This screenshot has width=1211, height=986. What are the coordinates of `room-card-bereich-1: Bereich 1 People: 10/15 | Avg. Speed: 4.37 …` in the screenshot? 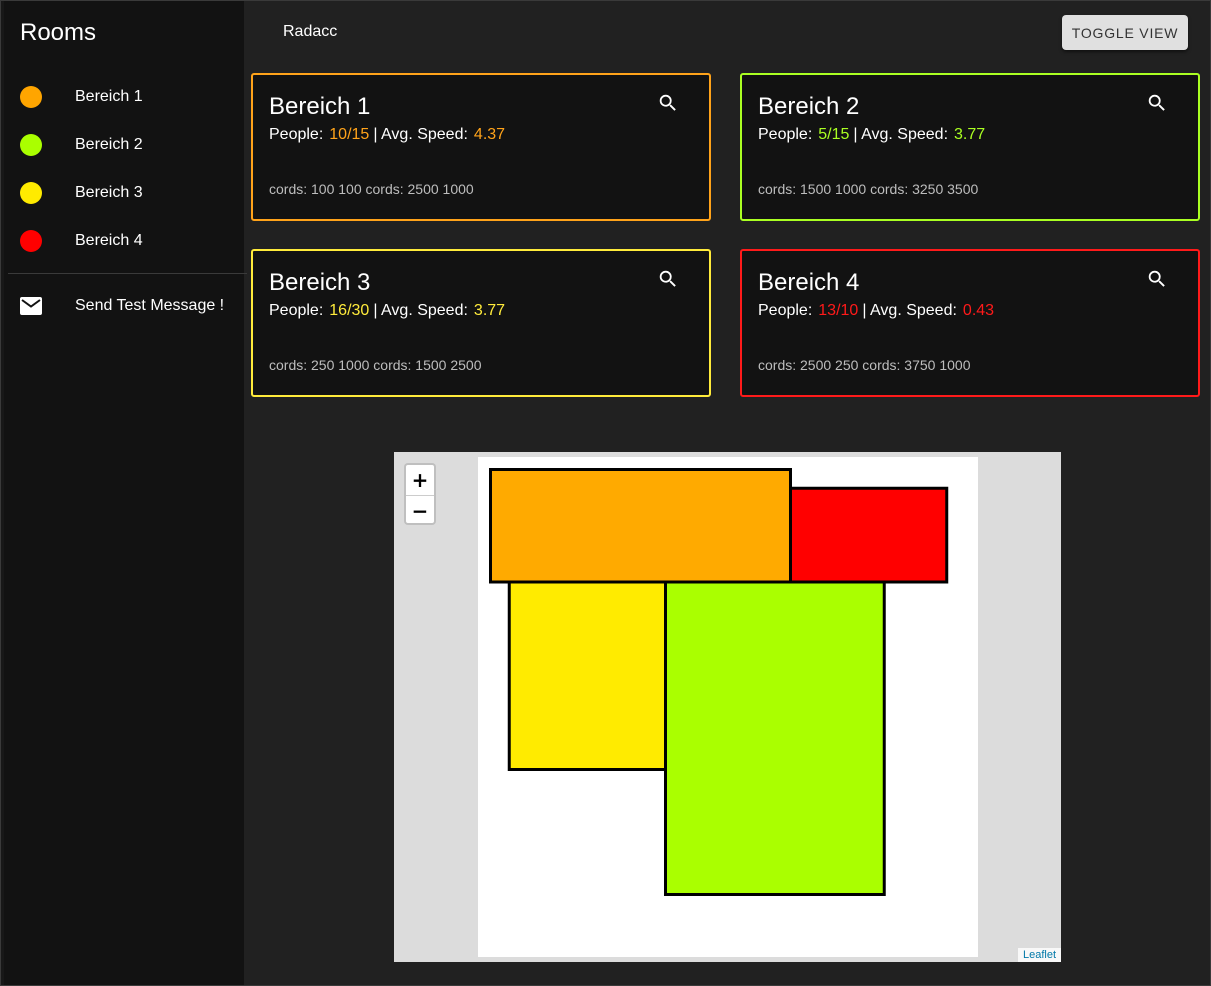 It's located at (481, 147).